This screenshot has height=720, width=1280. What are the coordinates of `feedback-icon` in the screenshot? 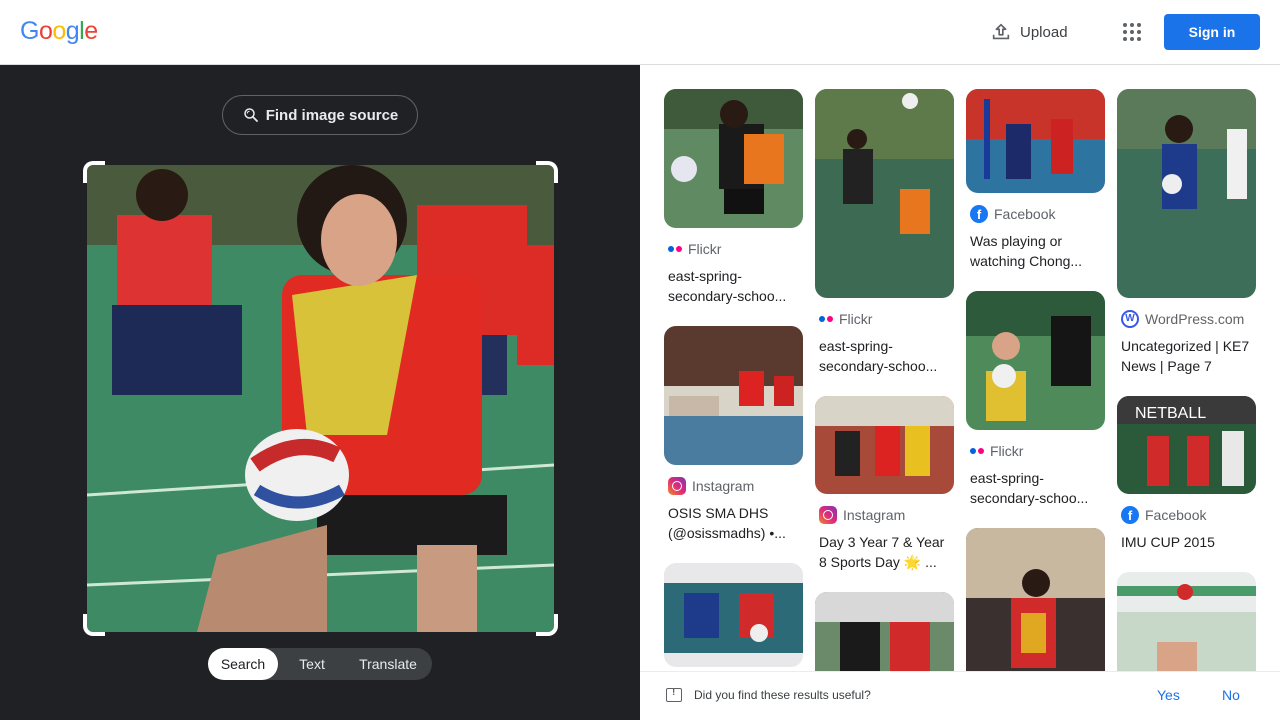 It's located at (674, 694).